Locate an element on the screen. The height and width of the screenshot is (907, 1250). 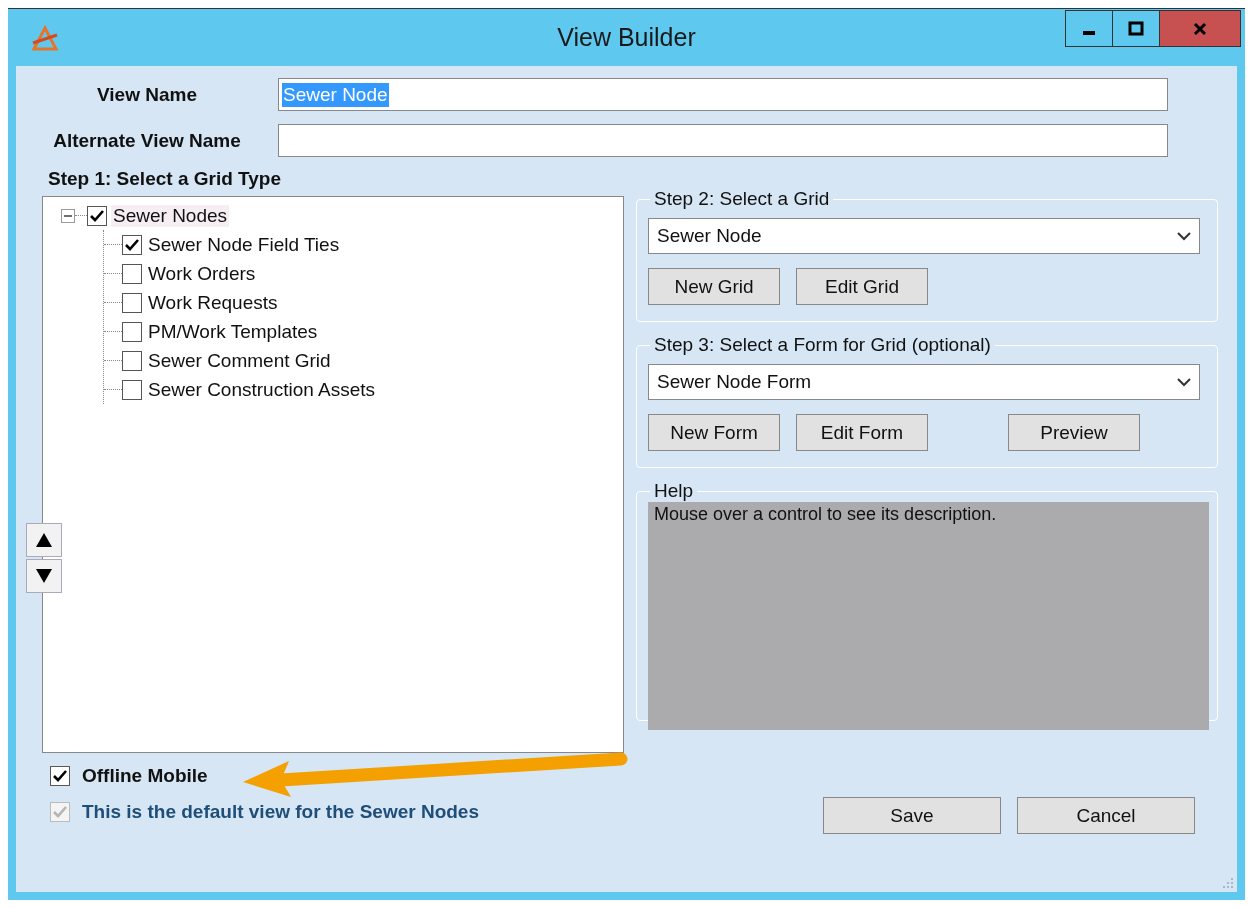
checkbox-label: This is the default view for the Sewer Nodes is located at coordinates (280, 812).